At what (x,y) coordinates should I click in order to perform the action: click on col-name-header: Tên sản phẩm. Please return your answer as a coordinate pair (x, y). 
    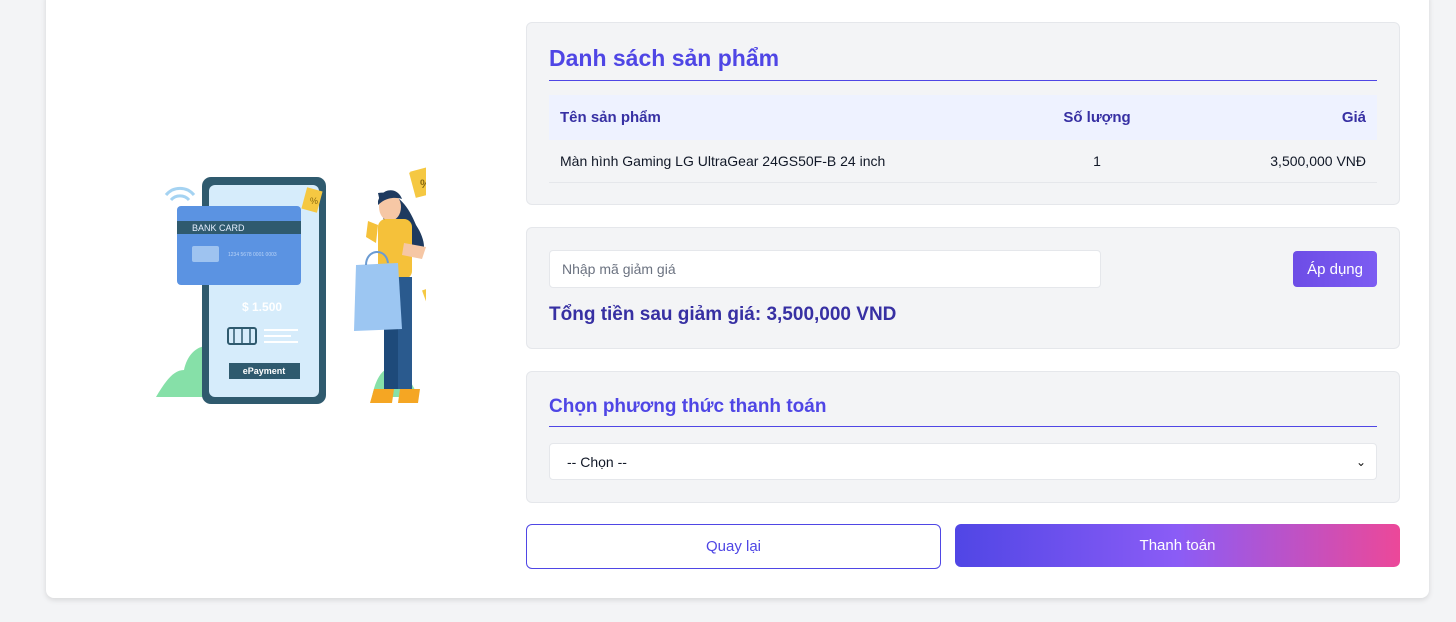
    Looking at the image, I should click on (610, 117).